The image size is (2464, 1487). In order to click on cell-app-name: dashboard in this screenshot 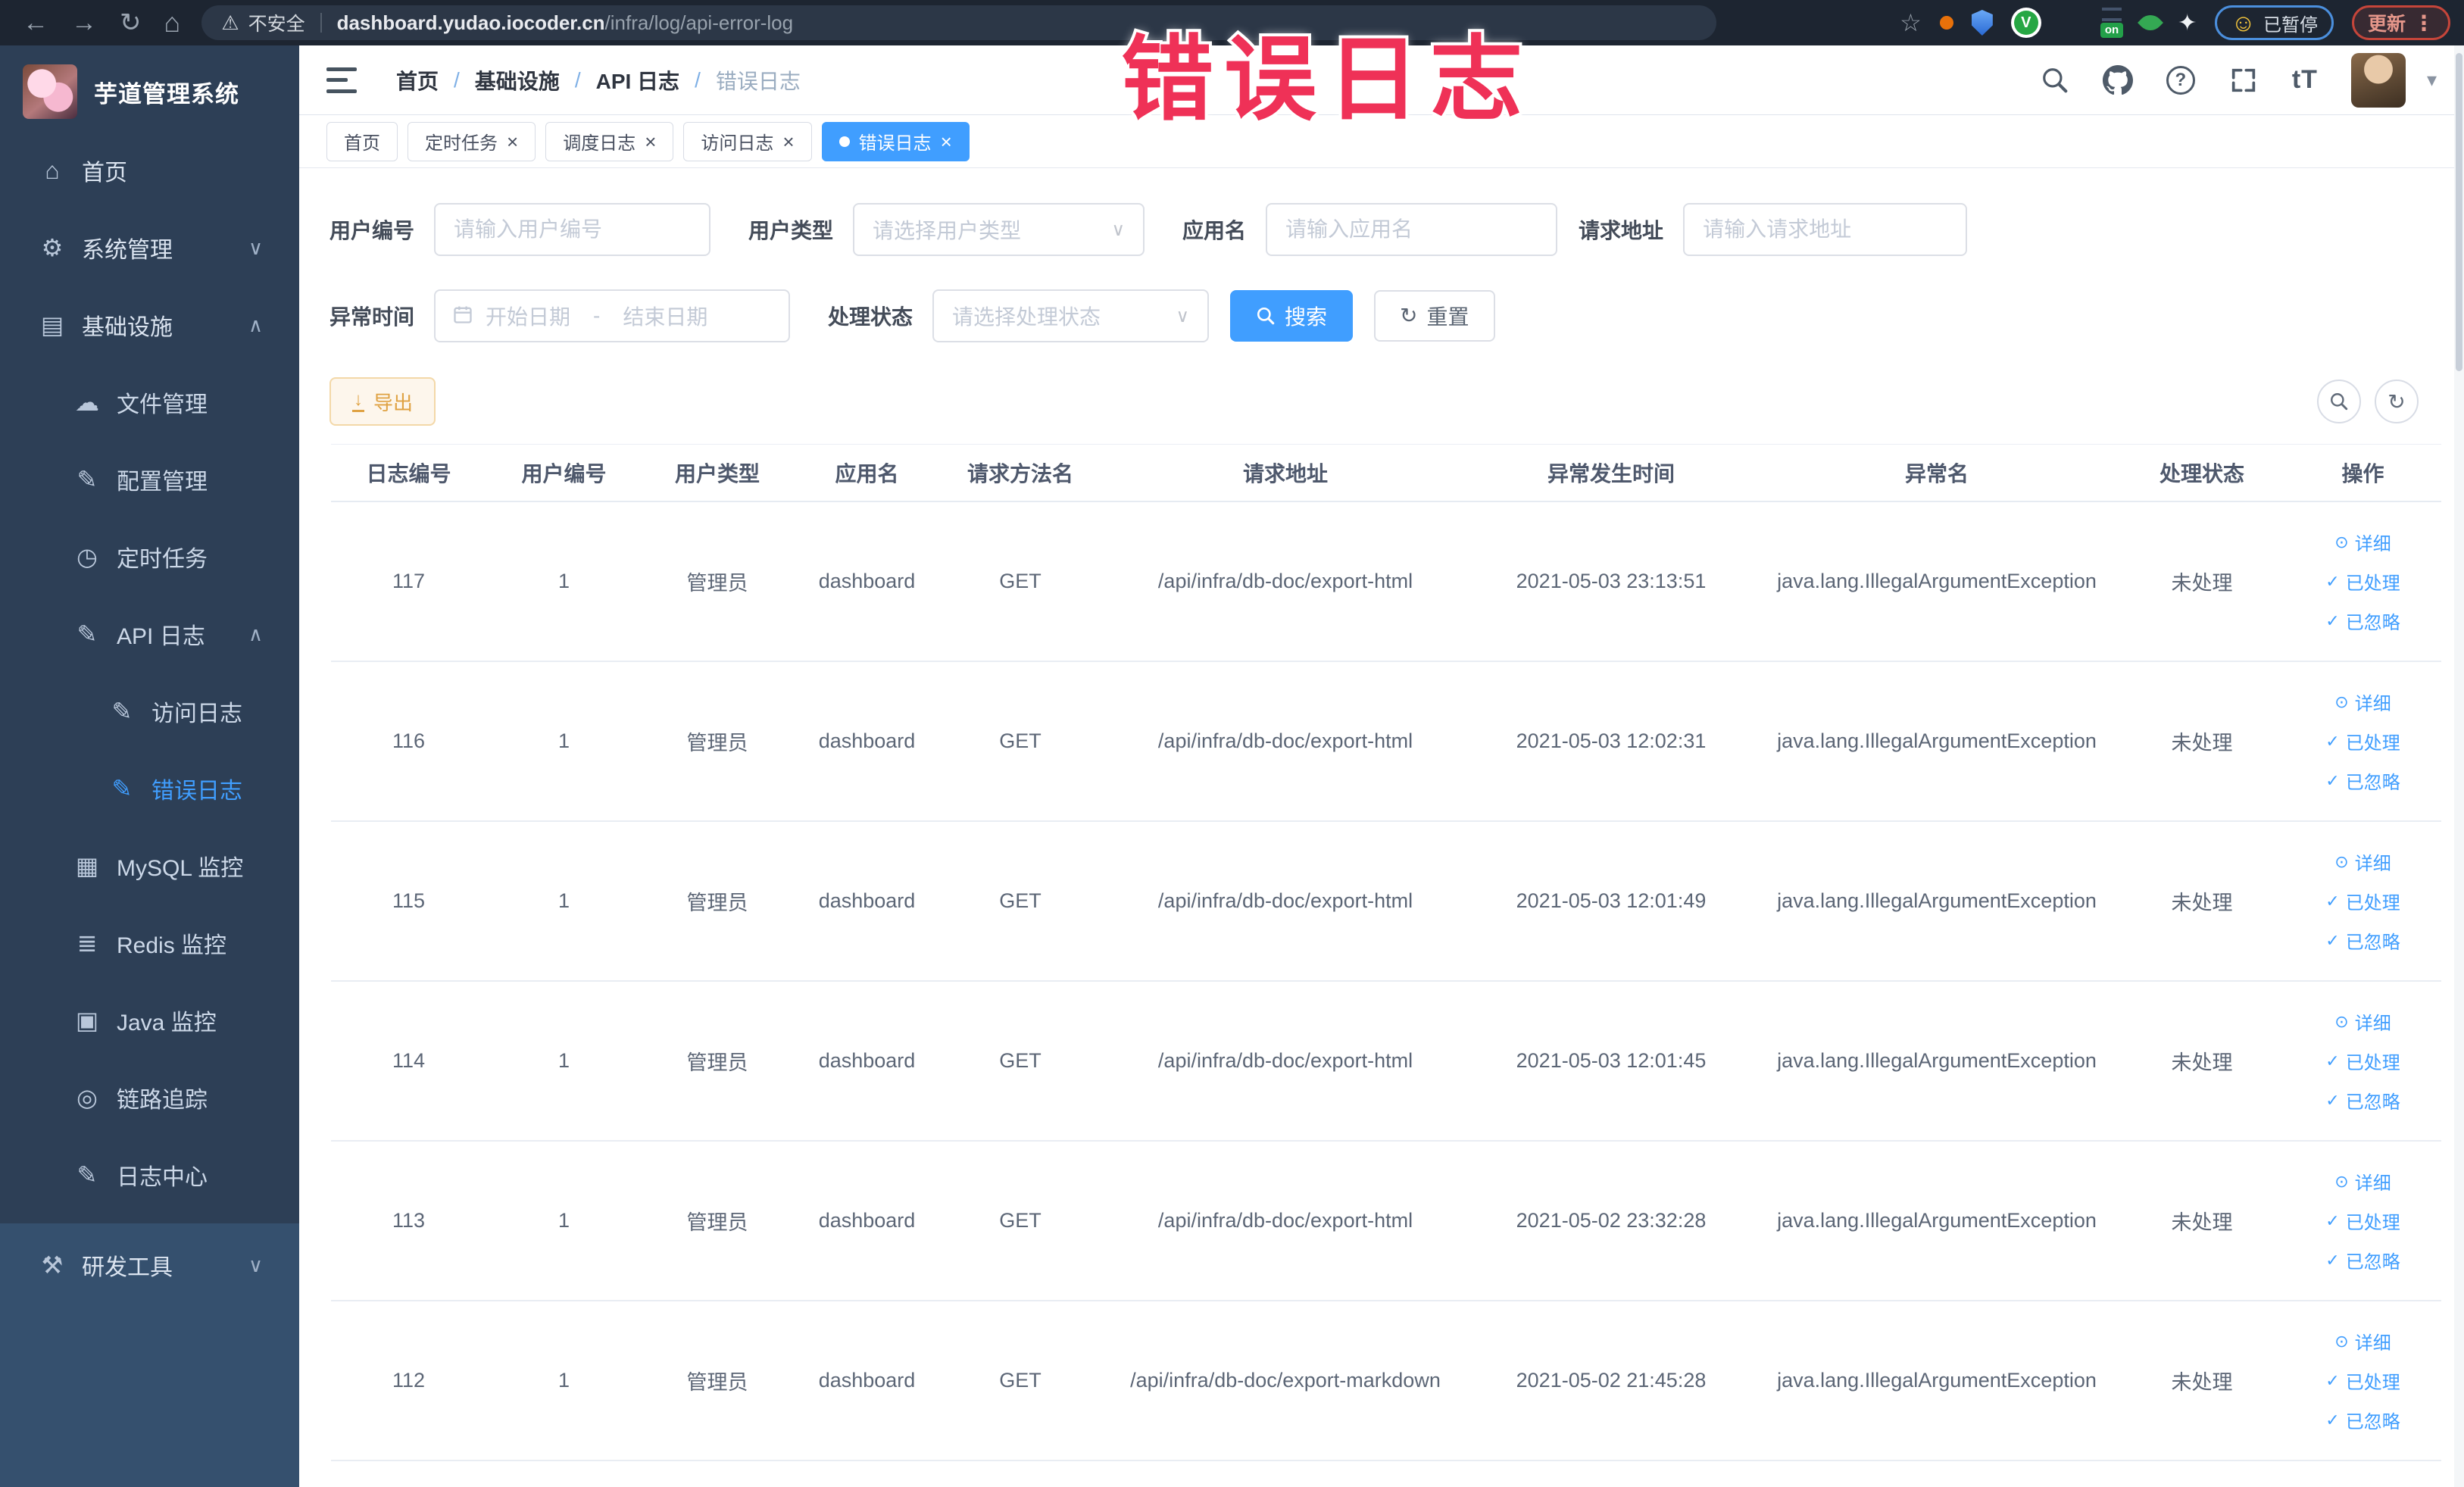, I will do `click(867, 740)`.